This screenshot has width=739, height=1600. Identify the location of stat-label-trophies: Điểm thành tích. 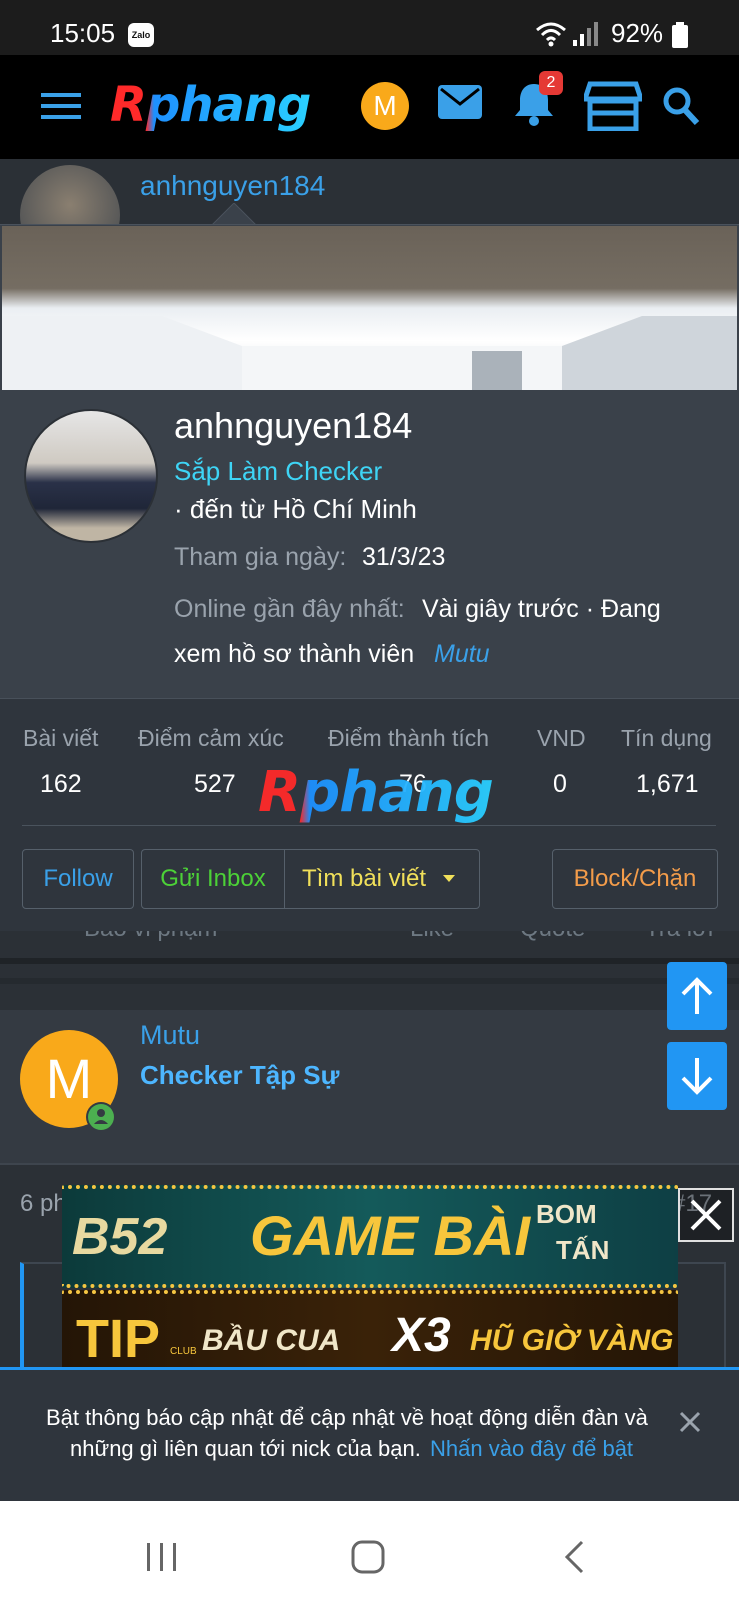
(409, 738).